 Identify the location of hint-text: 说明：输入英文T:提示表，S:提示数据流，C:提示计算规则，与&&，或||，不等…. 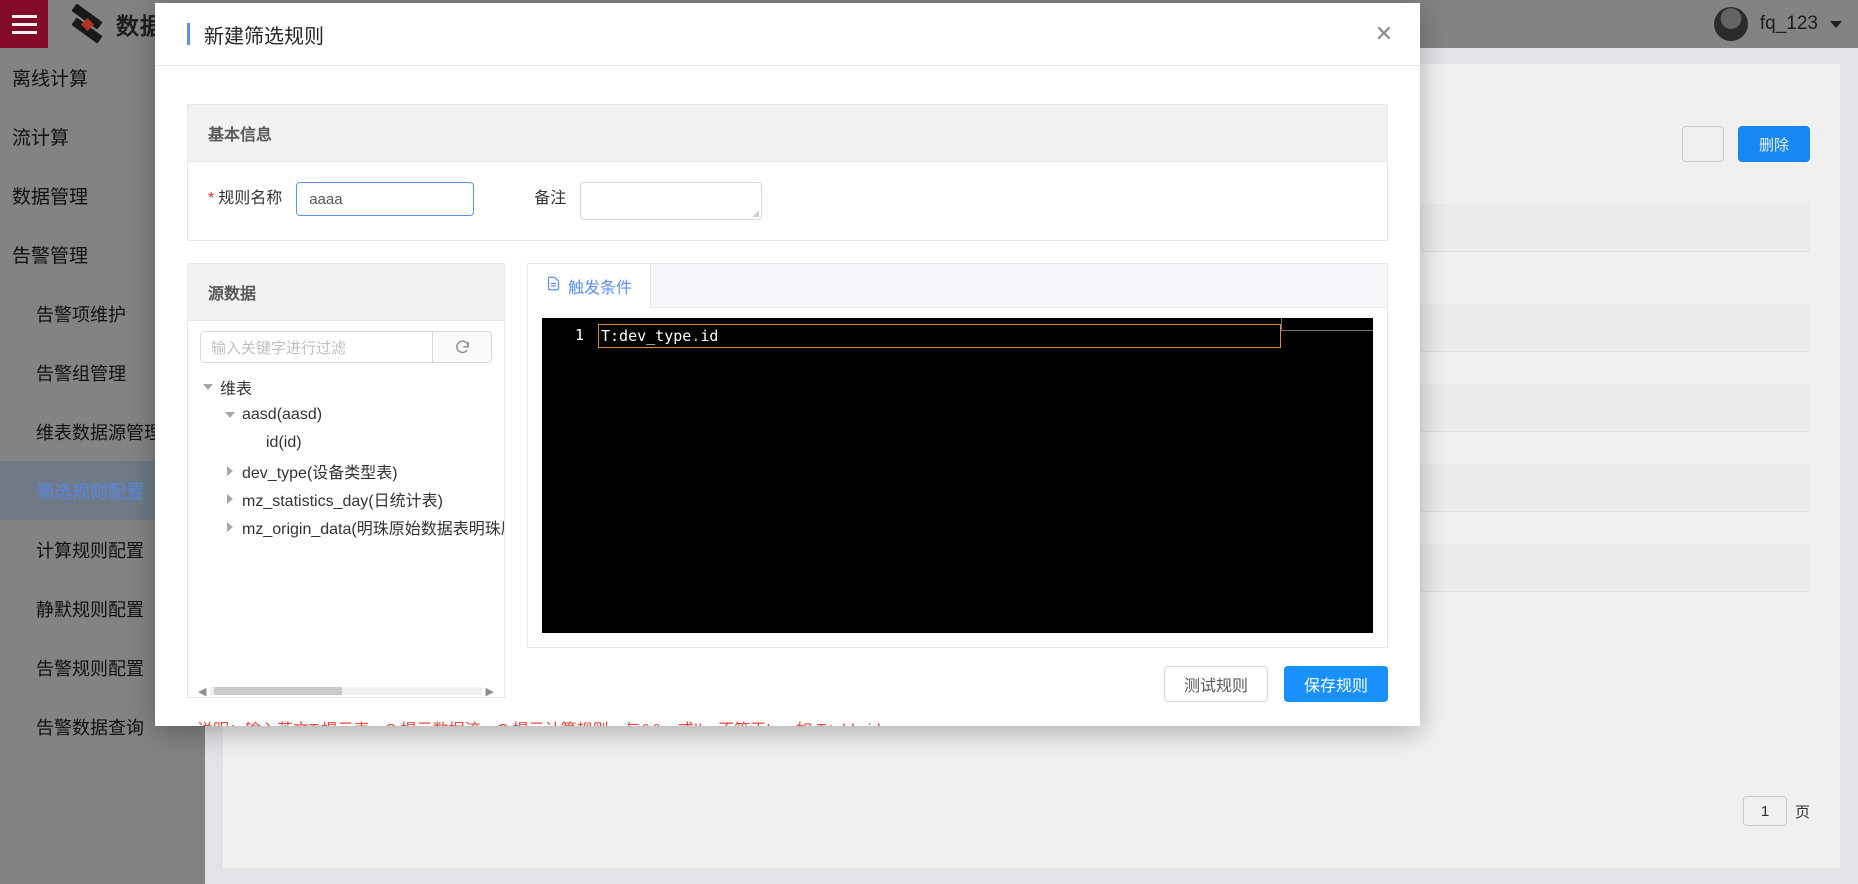
(787, 721).